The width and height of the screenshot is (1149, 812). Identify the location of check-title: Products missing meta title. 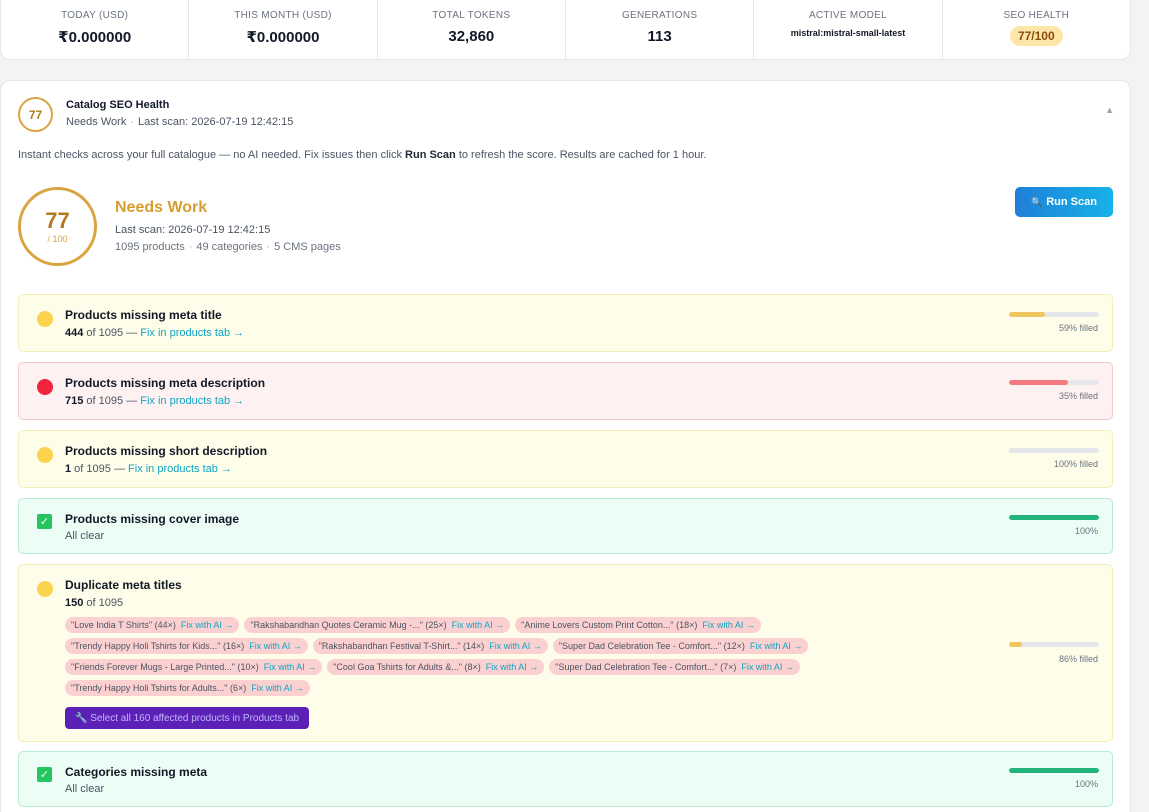
(143, 315).